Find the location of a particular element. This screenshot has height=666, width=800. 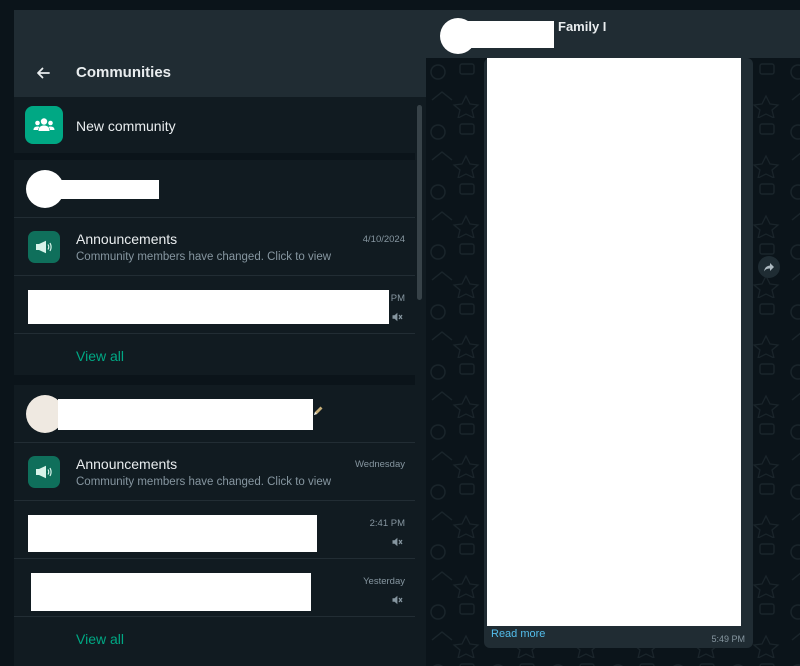

group-time: PM is located at coordinates (397, 298).